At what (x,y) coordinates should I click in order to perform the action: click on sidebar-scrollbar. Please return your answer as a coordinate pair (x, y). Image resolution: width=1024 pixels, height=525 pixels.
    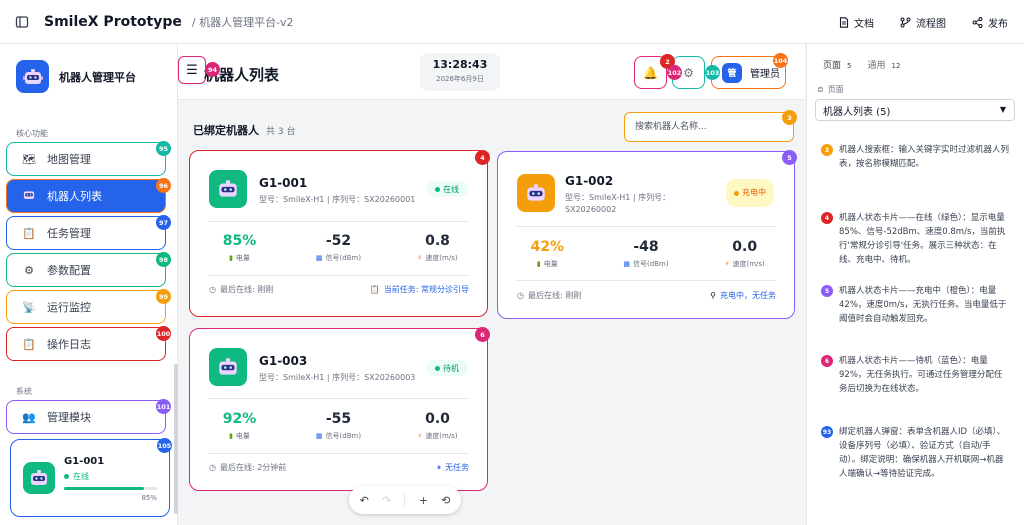
    Looking at the image, I should click on (176, 439).